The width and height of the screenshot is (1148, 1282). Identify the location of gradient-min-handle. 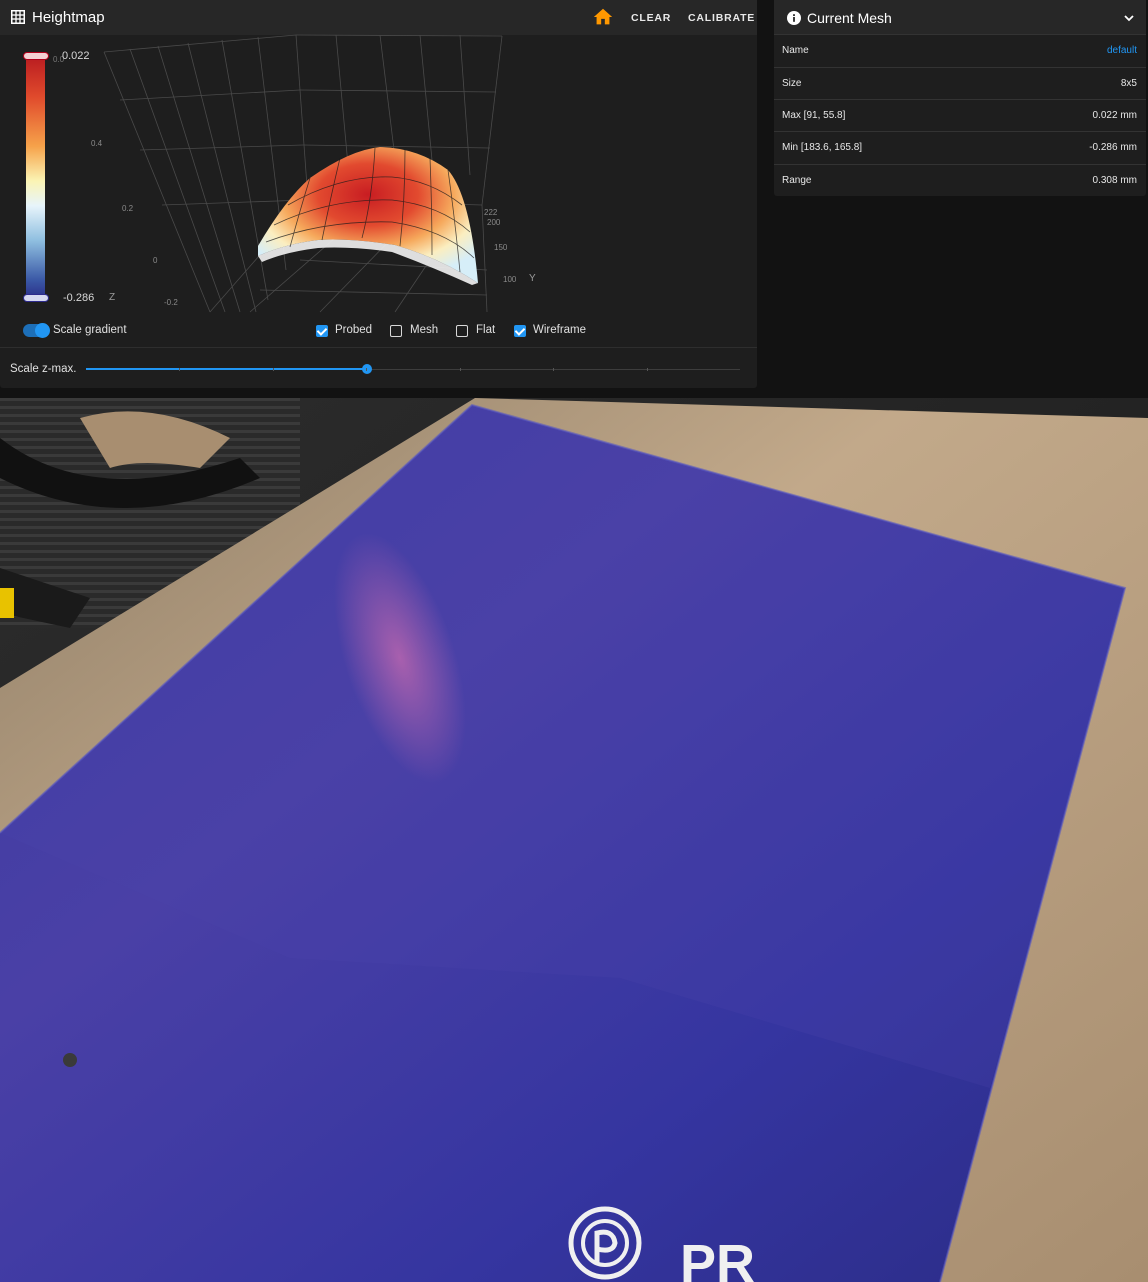
(36, 298).